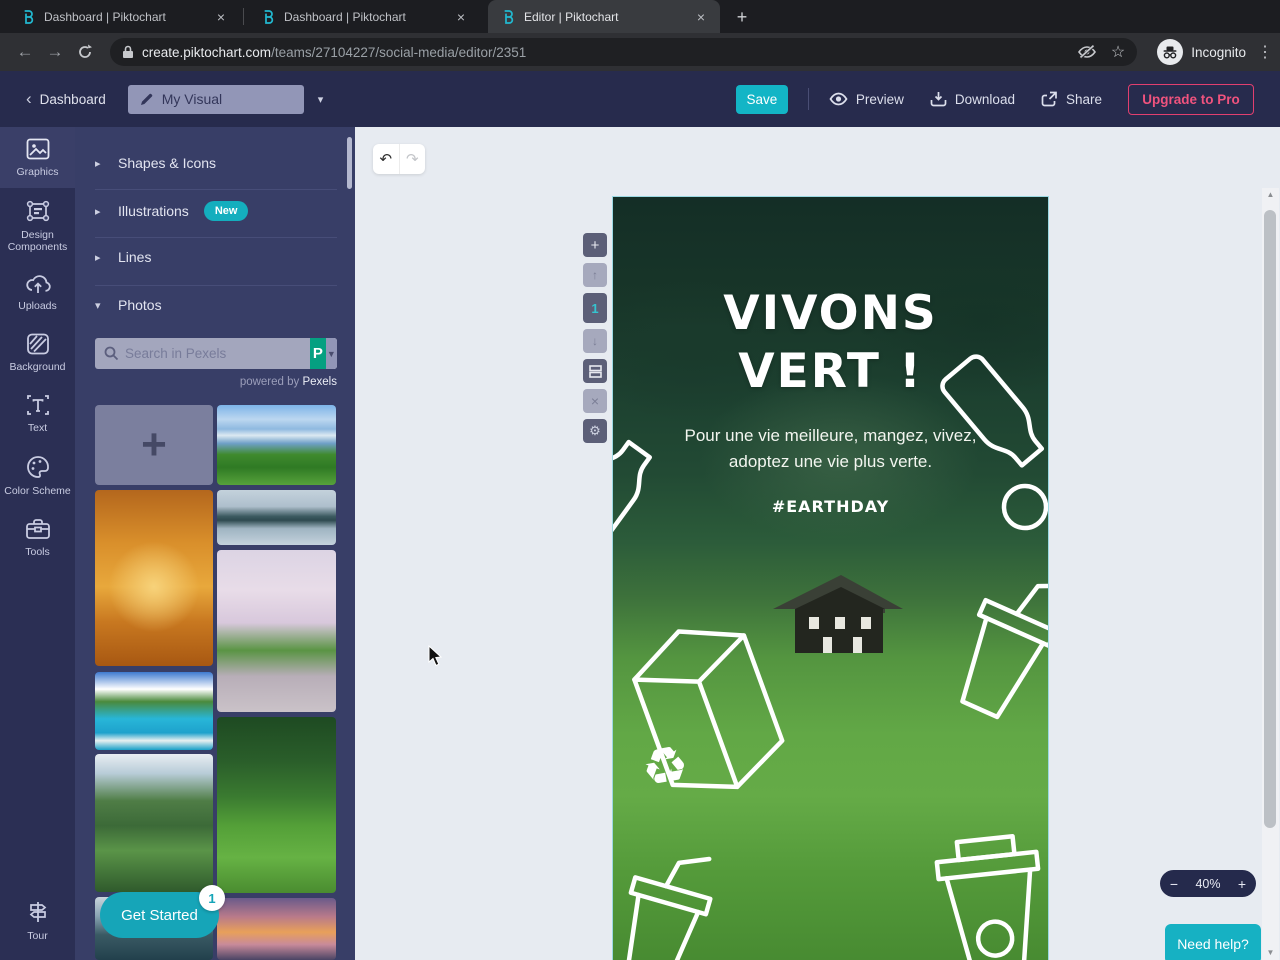 The image size is (1280, 960). I want to click on block-settings-button: ⚙, so click(595, 431).